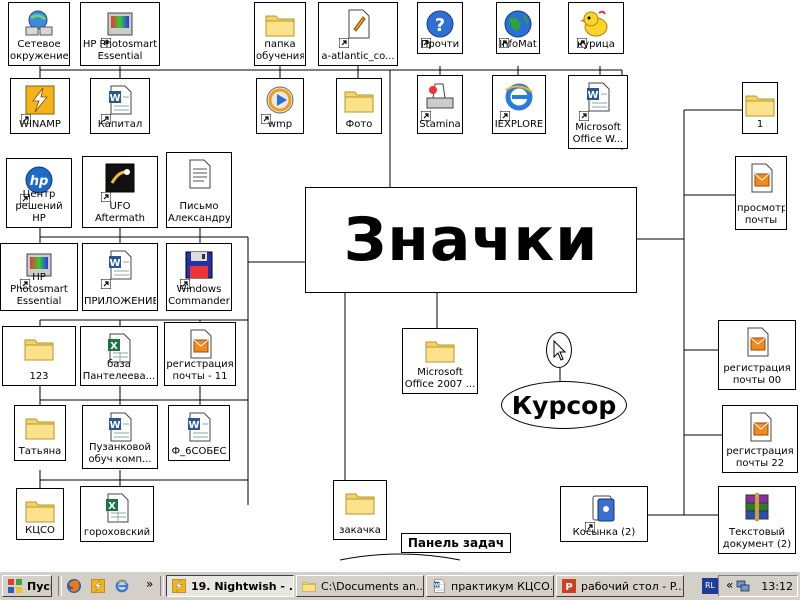 The width and height of the screenshot is (800, 600). What do you see at coordinates (519, 104) in the screenshot?
I see `desktop-icon-iexplore: IEXPLORE` at bounding box center [519, 104].